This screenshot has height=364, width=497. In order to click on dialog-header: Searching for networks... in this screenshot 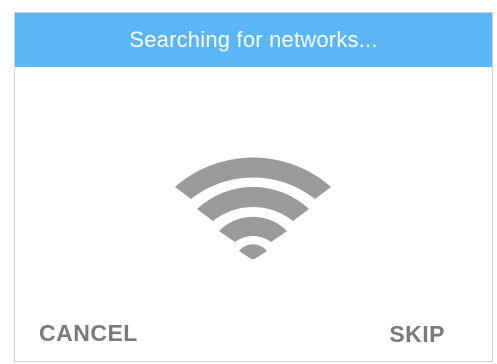, I will do `click(253, 40)`.